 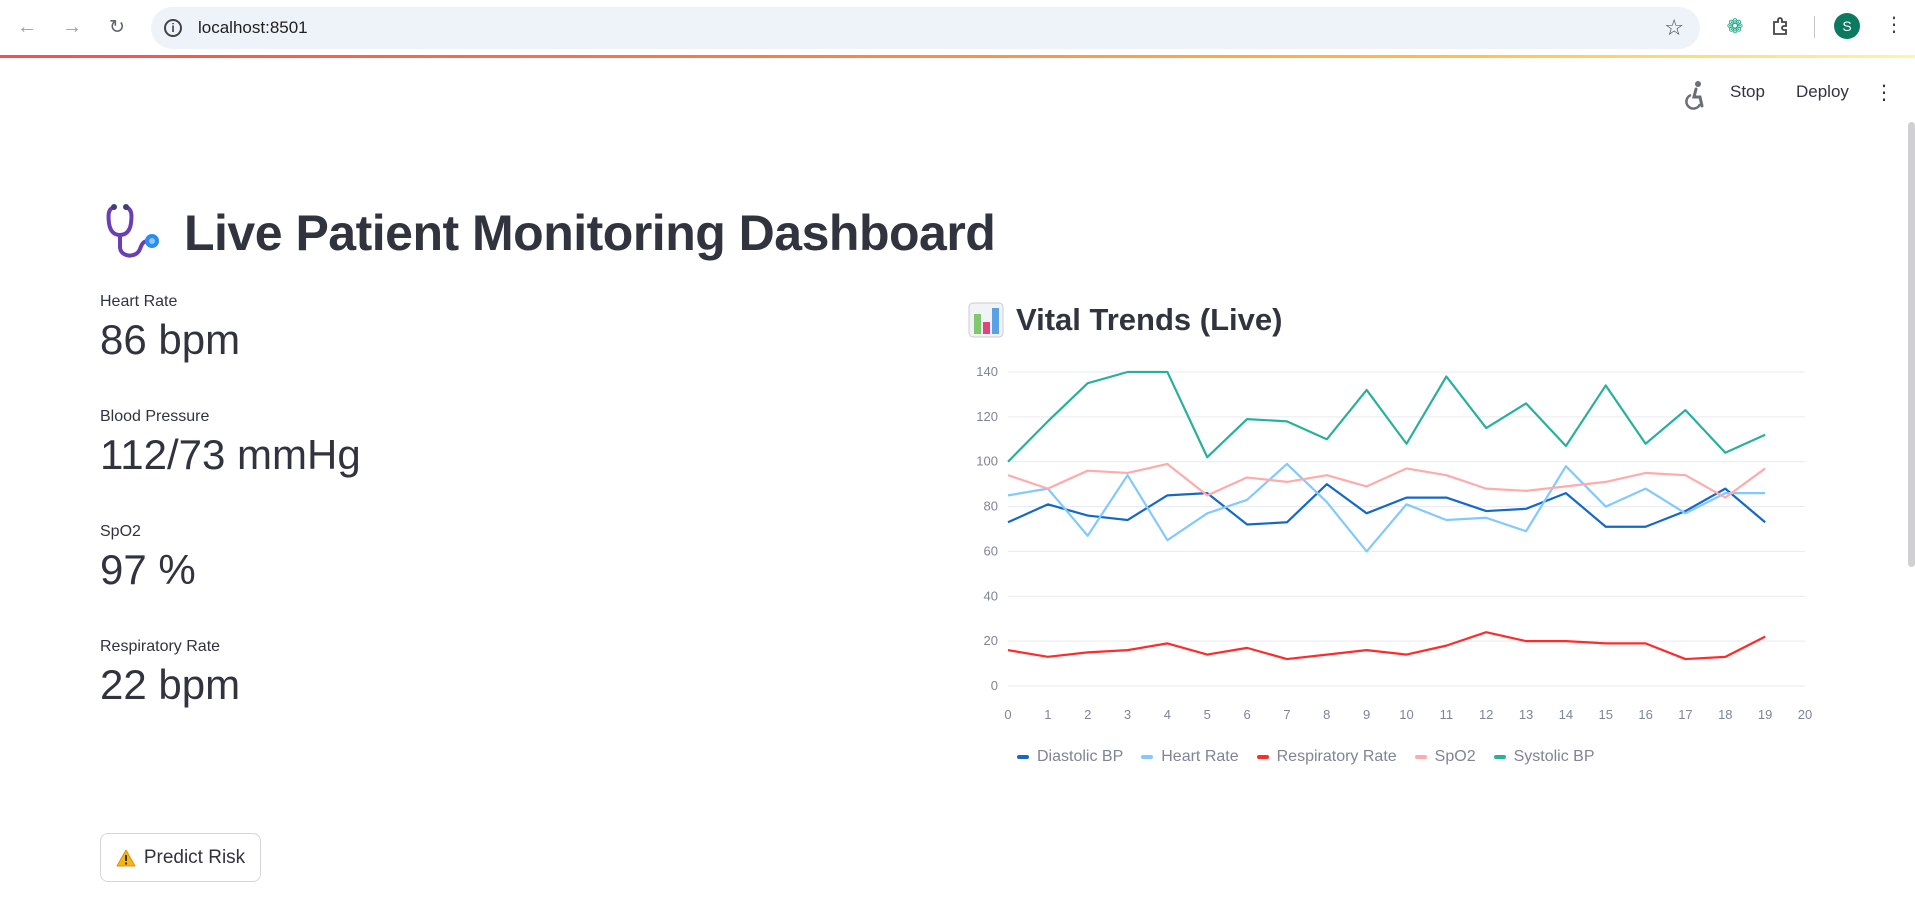 What do you see at coordinates (1207, 714) in the screenshot?
I see `x-tick-label: 5` at bounding box center [1207, 714].